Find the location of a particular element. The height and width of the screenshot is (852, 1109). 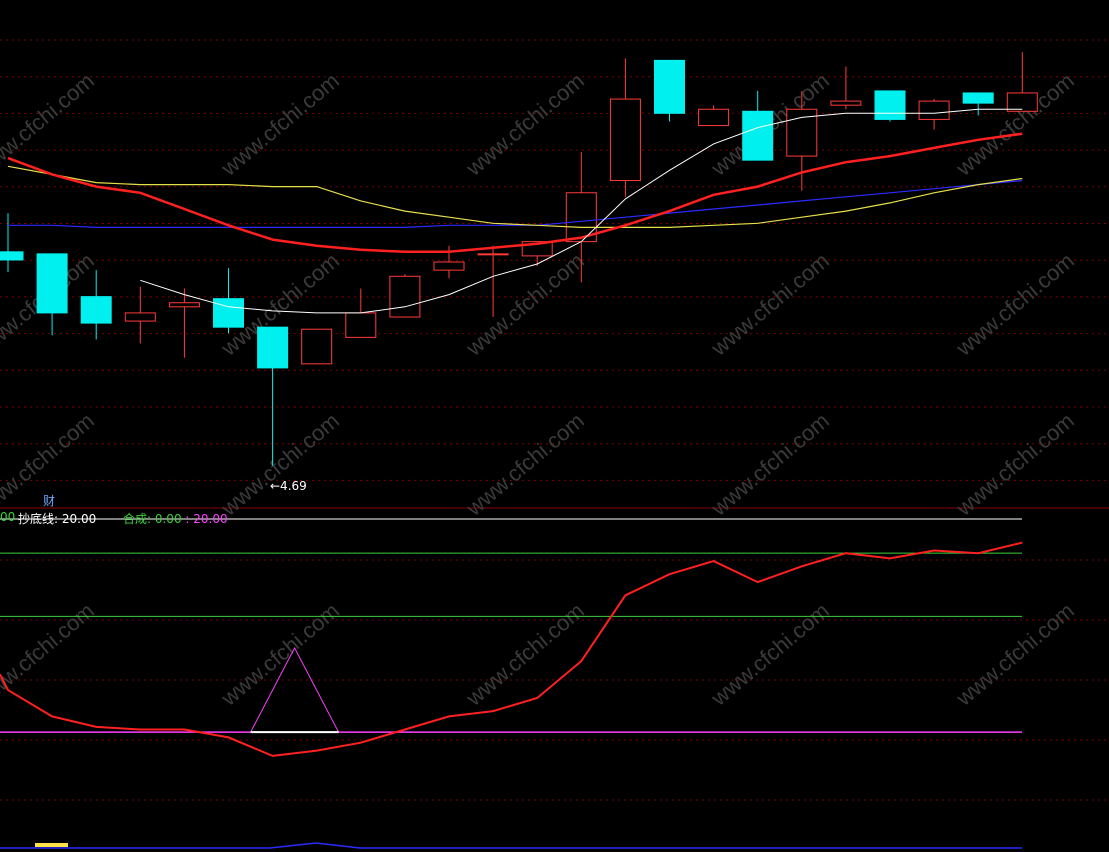

volume-marker is located at coordinates (51, 845).